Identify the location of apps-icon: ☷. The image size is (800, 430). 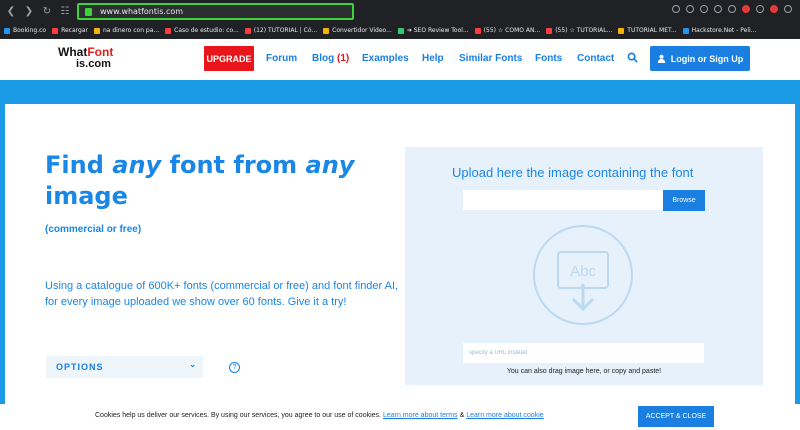
(65, 11).